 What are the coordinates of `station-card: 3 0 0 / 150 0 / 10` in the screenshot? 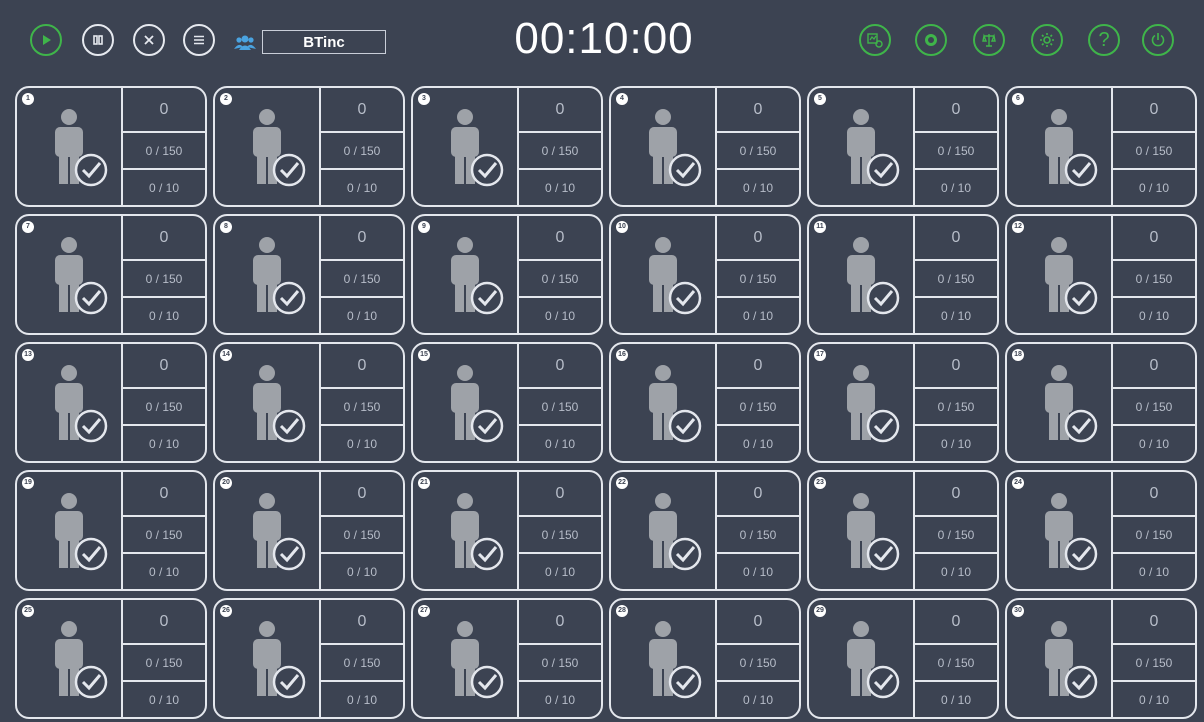 It's located at (507, 146).